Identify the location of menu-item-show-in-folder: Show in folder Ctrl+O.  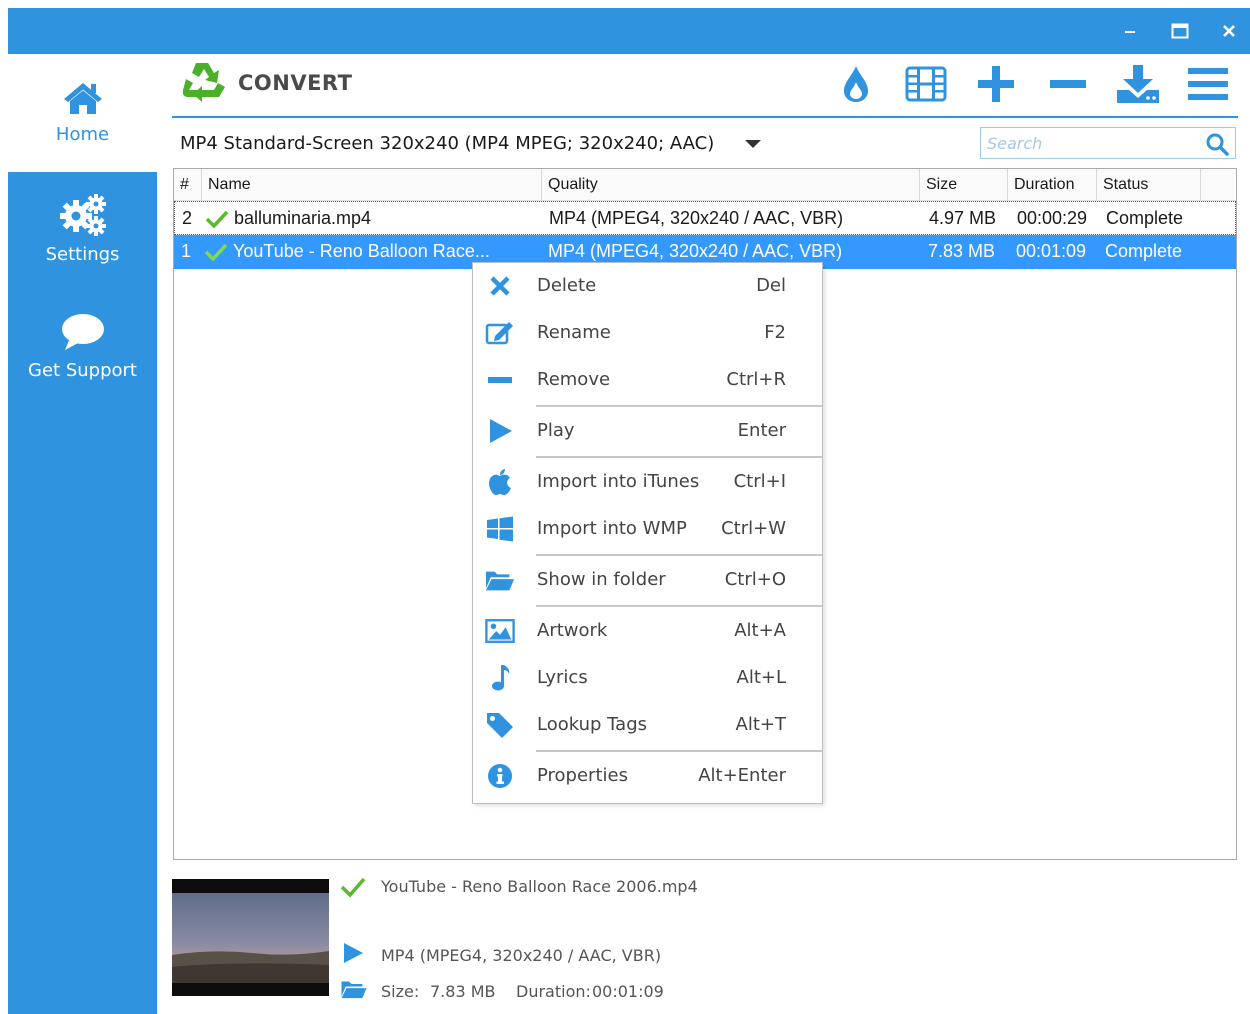
(647, 580).